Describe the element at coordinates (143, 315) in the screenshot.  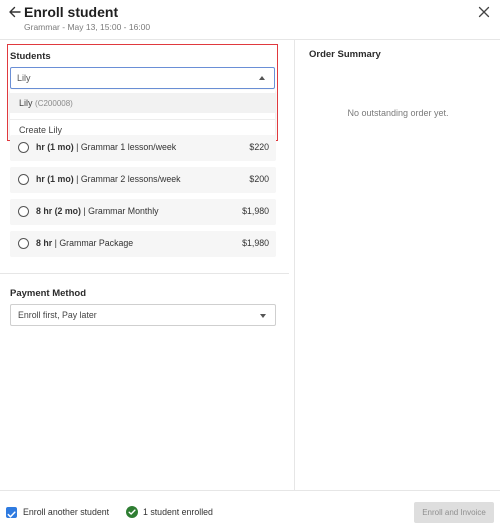
I see `payment-method-select: Enroll first, Pay later` at that location.